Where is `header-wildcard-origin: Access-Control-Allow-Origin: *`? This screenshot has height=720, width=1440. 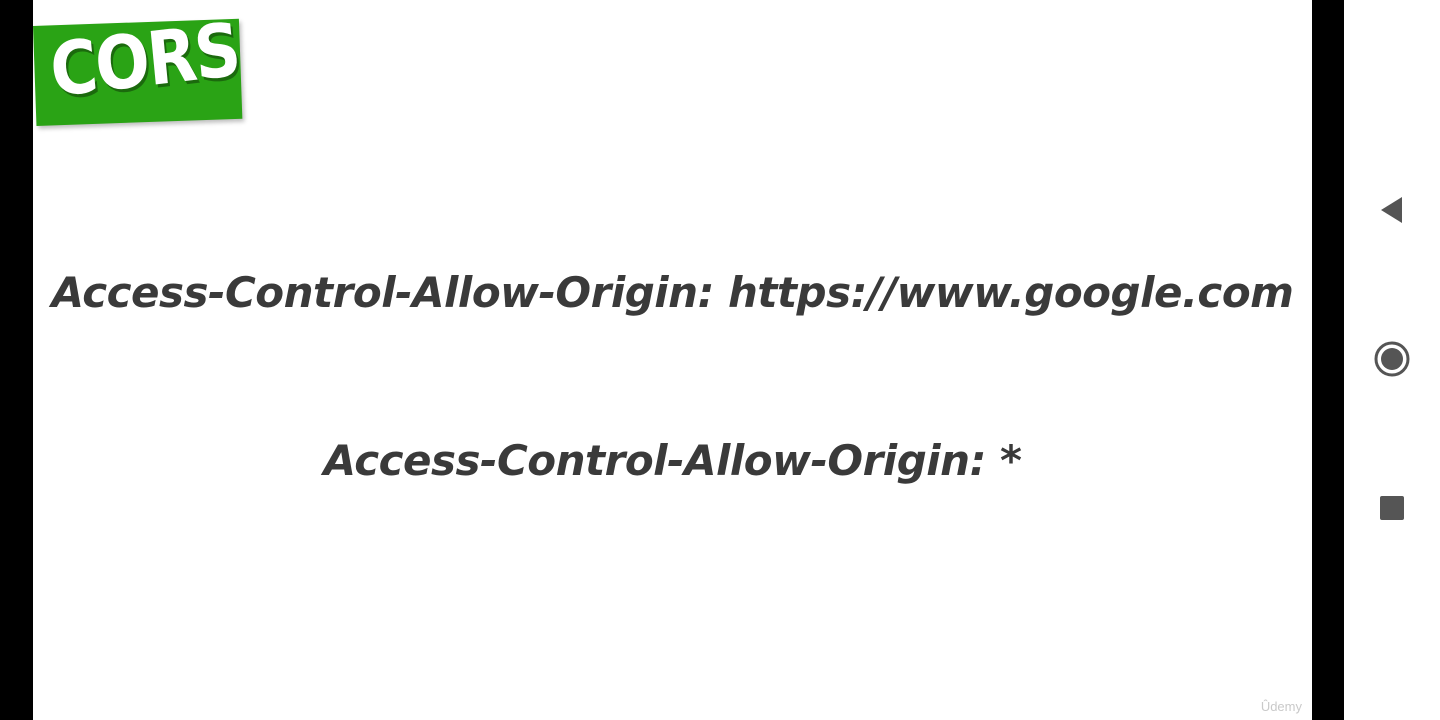
header-wildcard-origin: Access-Control-Allow-Origin: * is located at coordinates (672, 460).